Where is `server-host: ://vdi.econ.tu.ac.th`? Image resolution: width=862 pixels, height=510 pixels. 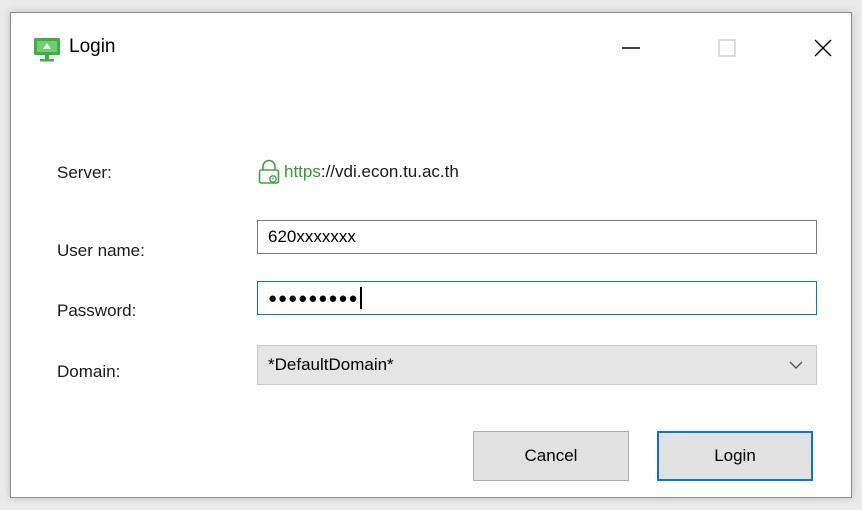 server-host: ://vdi.econ.tu.ac.th is located at coordinates (389, 171).